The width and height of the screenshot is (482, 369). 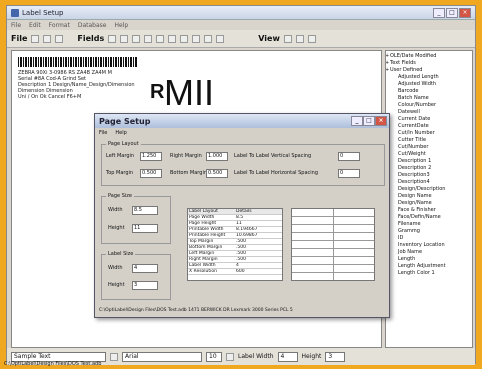 I want to click on vertical-spacing-field: 0, so click(x=349, y=156).